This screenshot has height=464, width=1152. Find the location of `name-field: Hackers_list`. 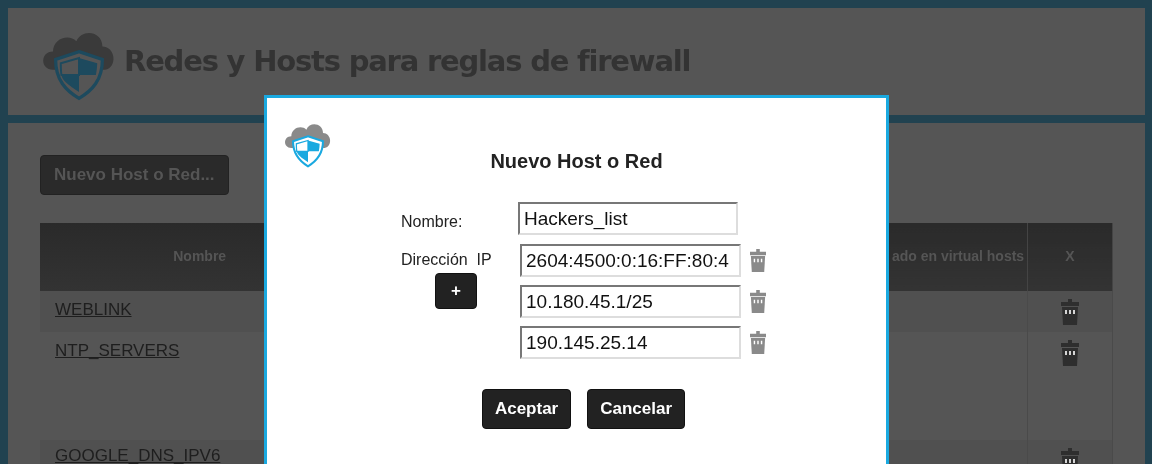

name-field: Hackers_list is located at coordinates (628, 218).